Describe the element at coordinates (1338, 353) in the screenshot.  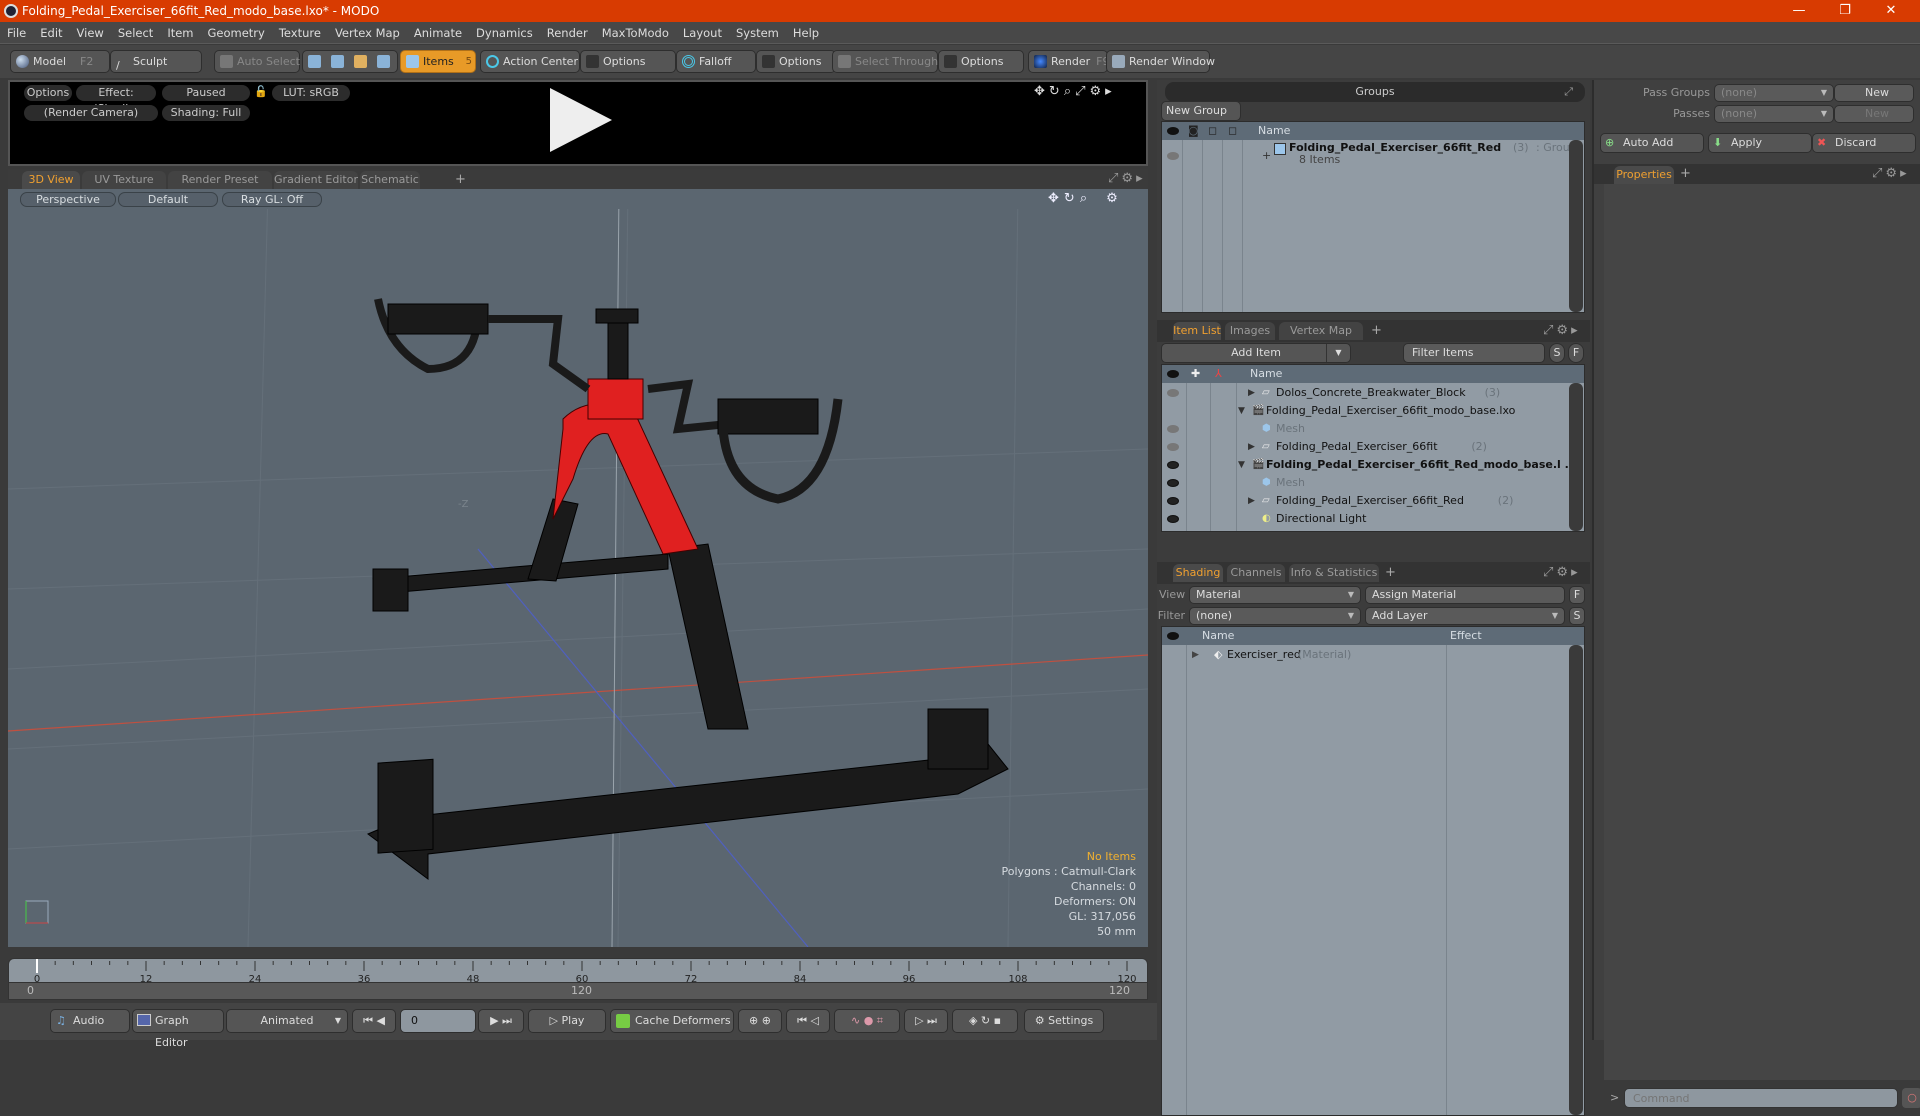
I see `chevron-down-icon: ▼` at that location.